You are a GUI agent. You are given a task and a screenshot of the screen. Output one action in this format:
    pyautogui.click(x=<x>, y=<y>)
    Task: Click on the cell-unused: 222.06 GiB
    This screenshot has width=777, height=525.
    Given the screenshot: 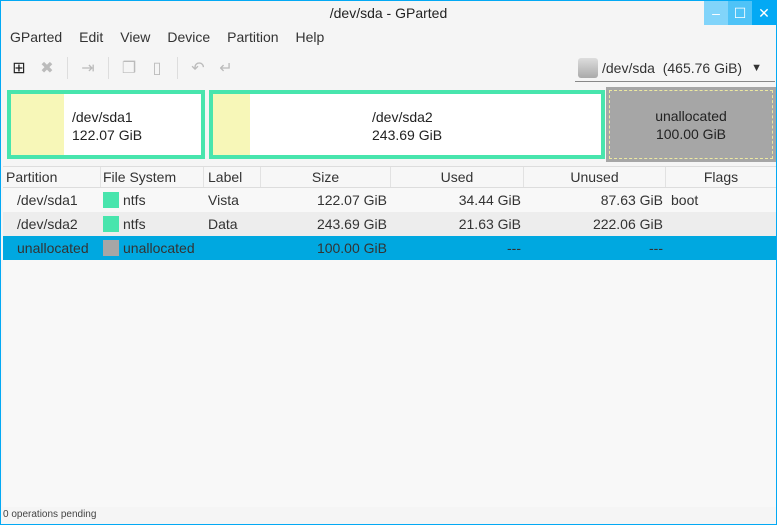 What is the action you would take?
    pyautogui.click(x=627, y=224)
    